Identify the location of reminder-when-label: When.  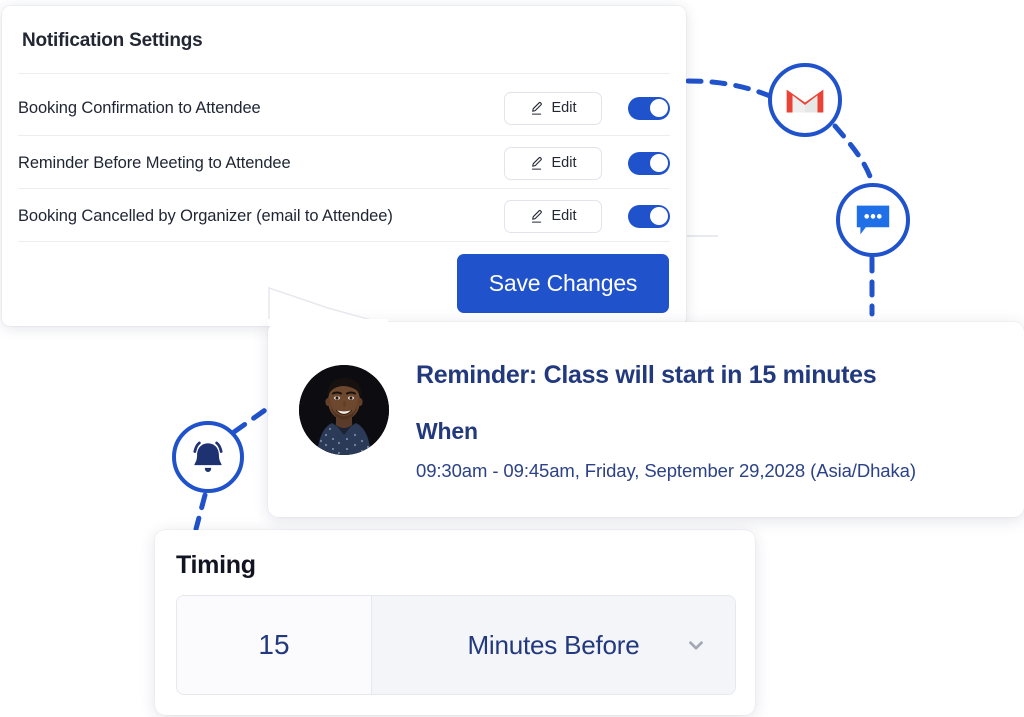
(447, 431).